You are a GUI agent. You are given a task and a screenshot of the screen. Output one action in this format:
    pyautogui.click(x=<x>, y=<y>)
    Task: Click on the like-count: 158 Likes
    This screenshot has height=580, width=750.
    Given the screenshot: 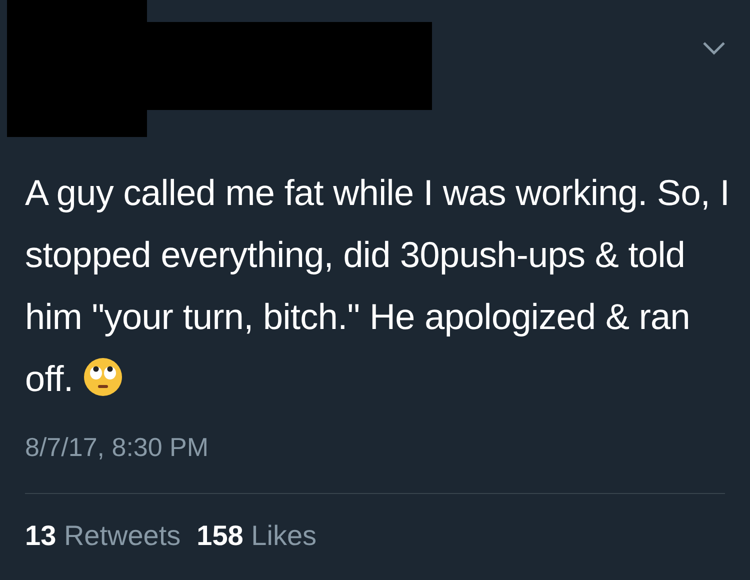 What is the action you would take?
    pyautogui.click(x=256, y=536)
    